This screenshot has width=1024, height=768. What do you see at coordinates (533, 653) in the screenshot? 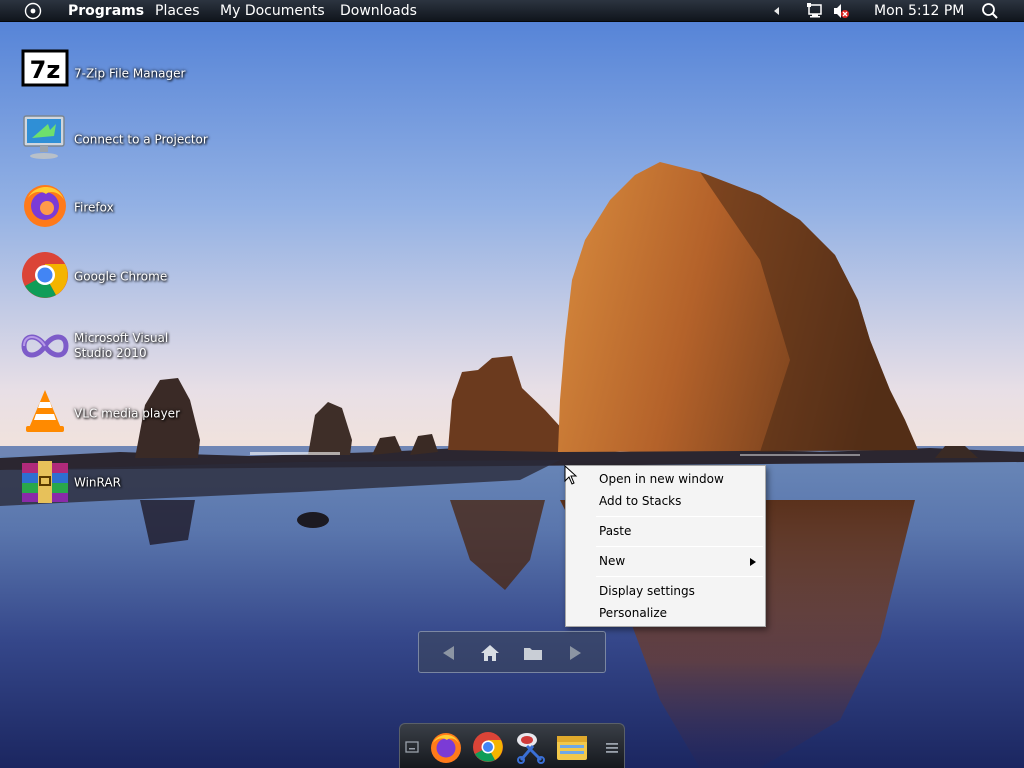
I see `folder-icon` at bounding box center [533, 653].